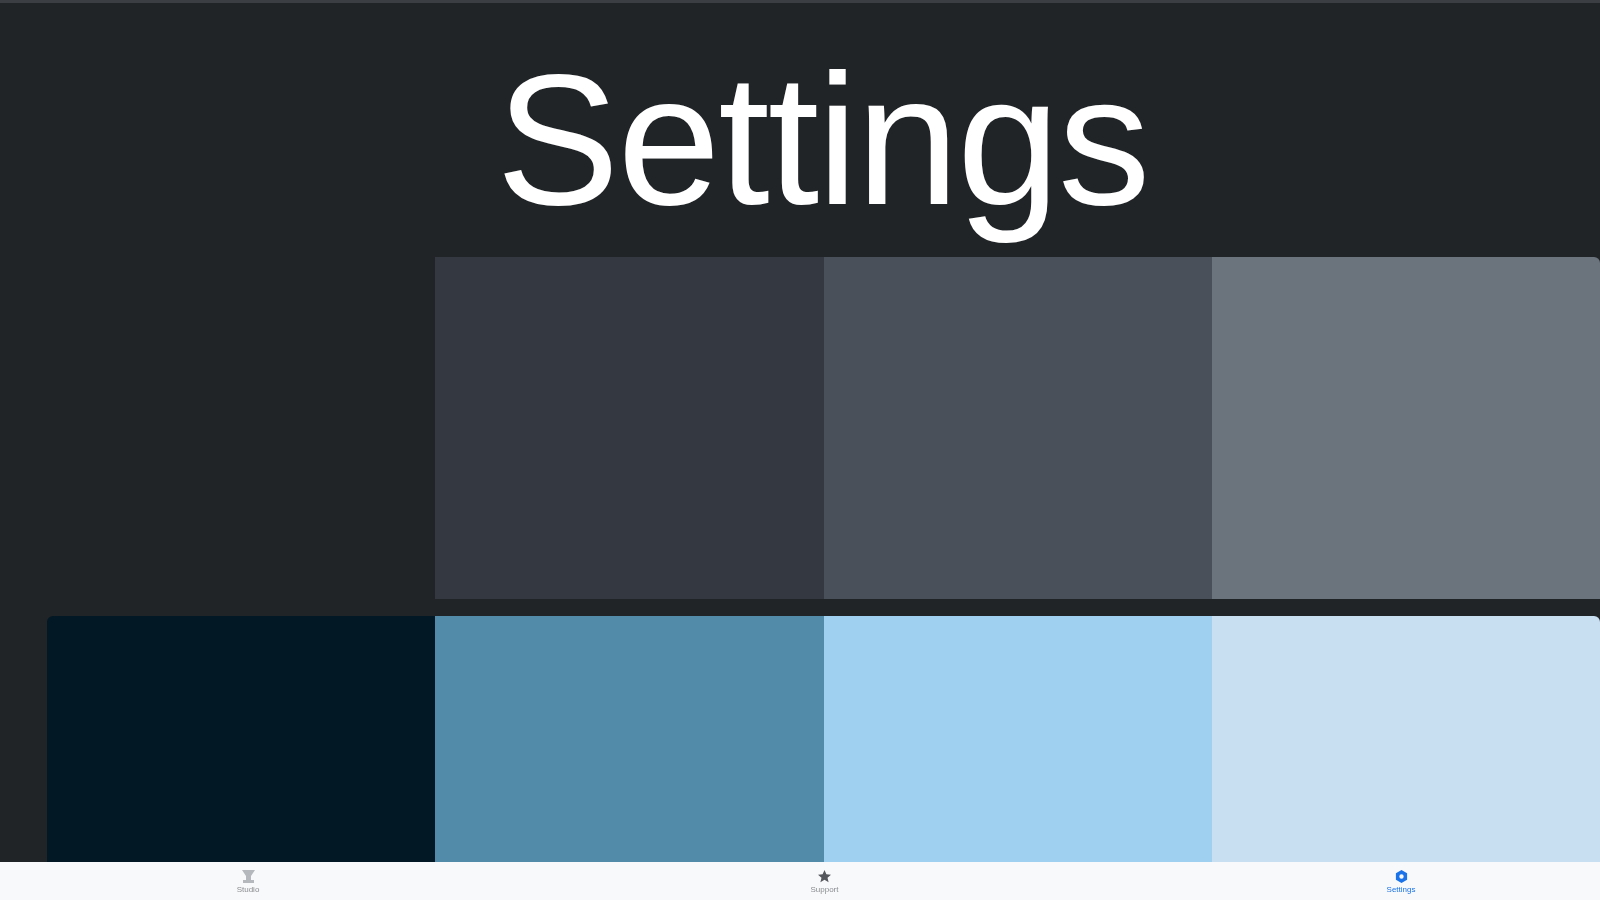 This screenshot has height=900, width=1600. I want to click on nav-tab: Settings, so click(1401, 881).